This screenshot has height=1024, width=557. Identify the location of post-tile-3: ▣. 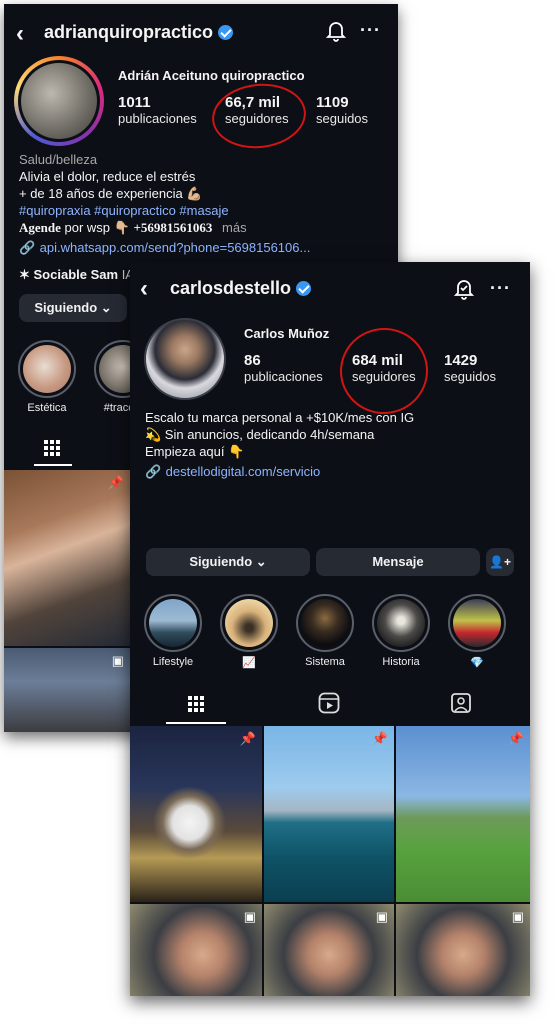
(196, 950).